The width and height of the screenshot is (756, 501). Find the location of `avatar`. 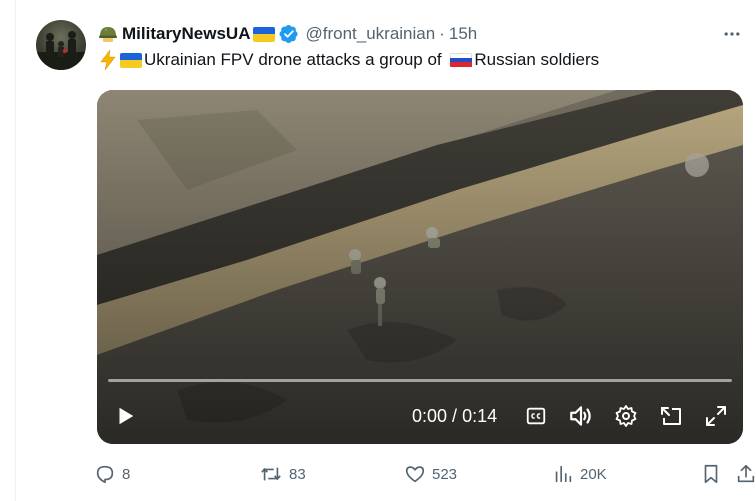

avatar is located at coordinates (61, 45).